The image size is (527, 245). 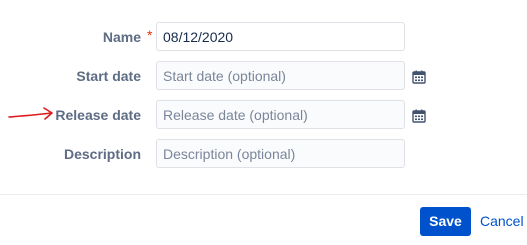 What do you see at coordinates (102, 154) in the screenshot?
I see `description-label: Description` at bounding box center [102, 154].